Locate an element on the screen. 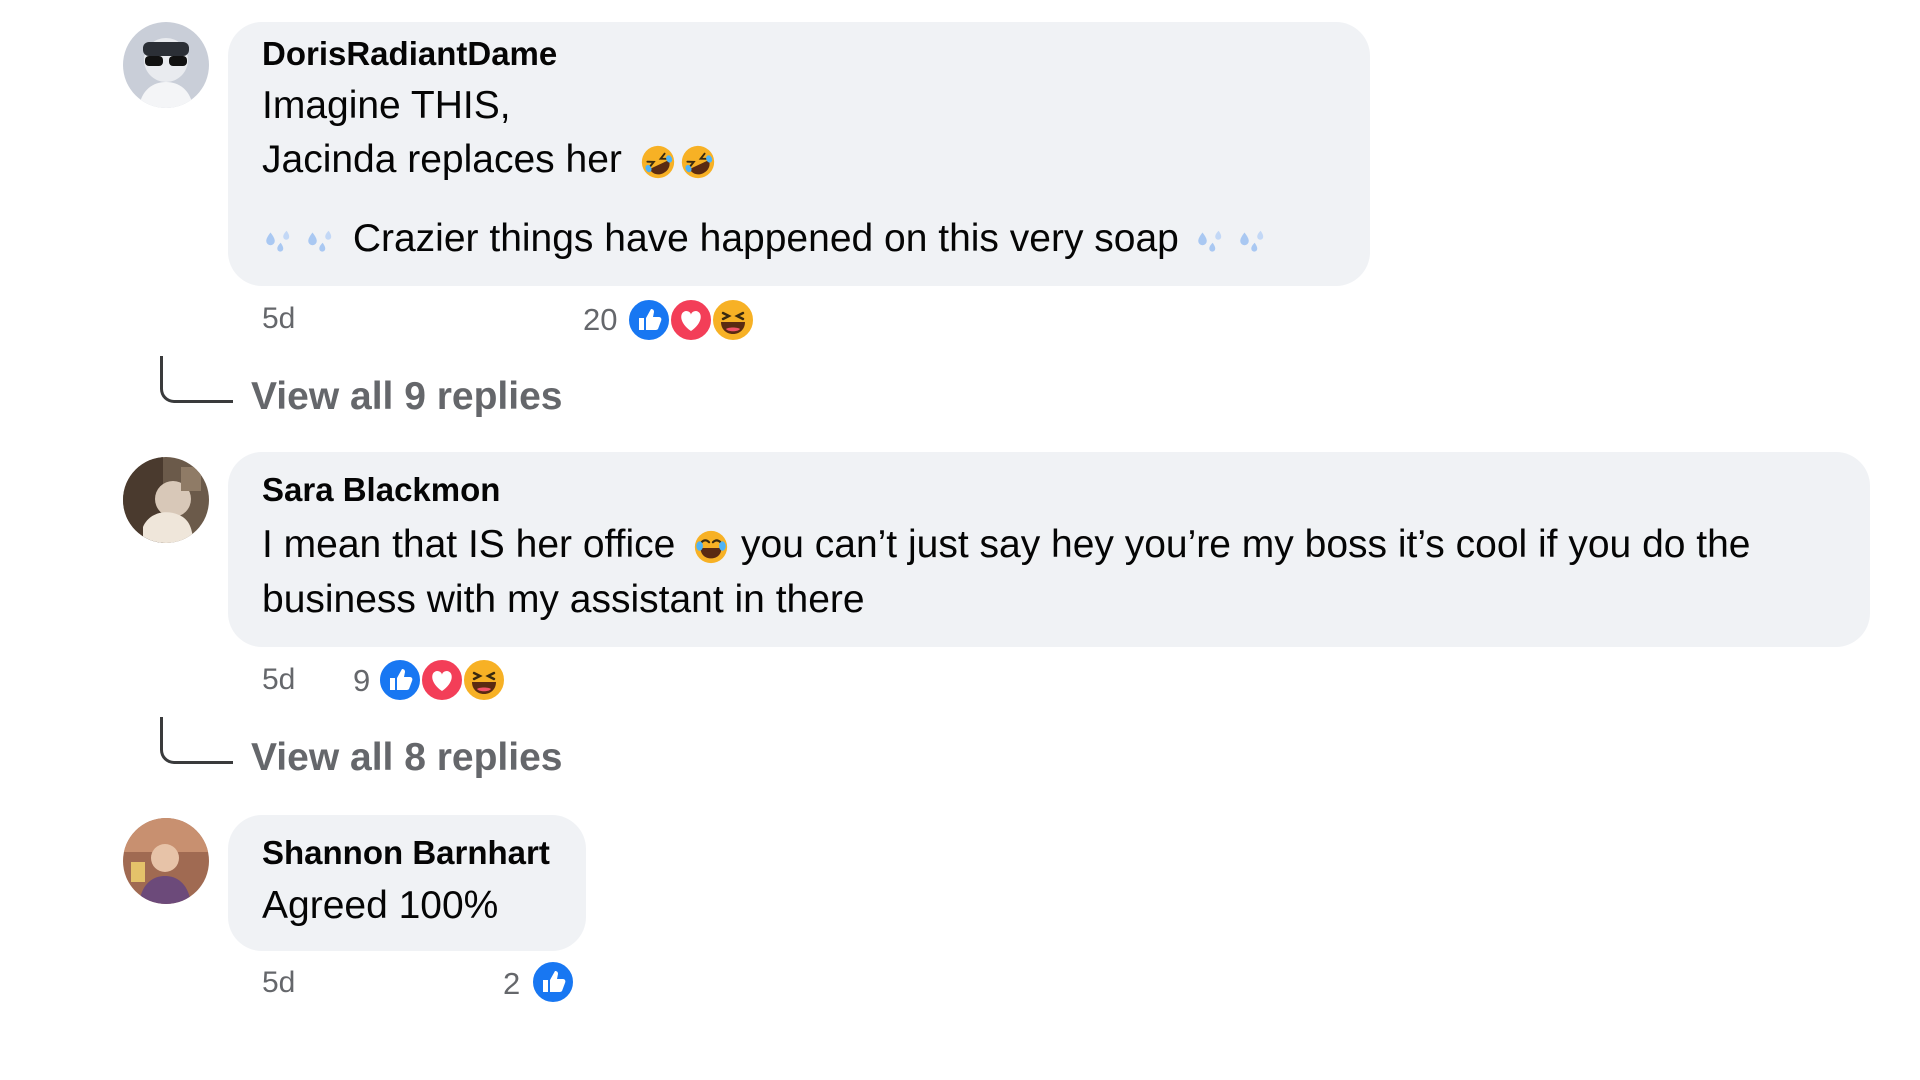 The width and height of the screenshot is (1920, 1080). joy-emoji-icon is located at coordinates (711, 547).